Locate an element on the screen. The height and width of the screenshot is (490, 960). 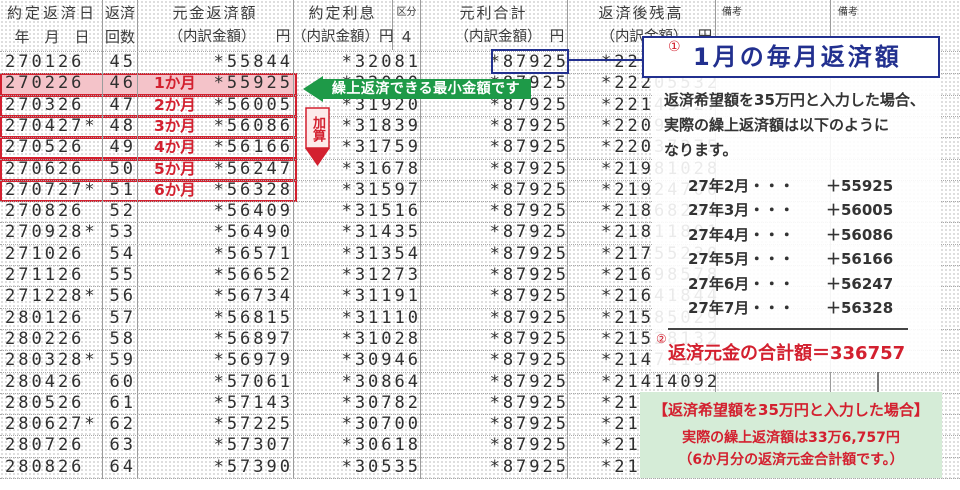
balance-cell: *21414092 is located at coordinates (661, 381).